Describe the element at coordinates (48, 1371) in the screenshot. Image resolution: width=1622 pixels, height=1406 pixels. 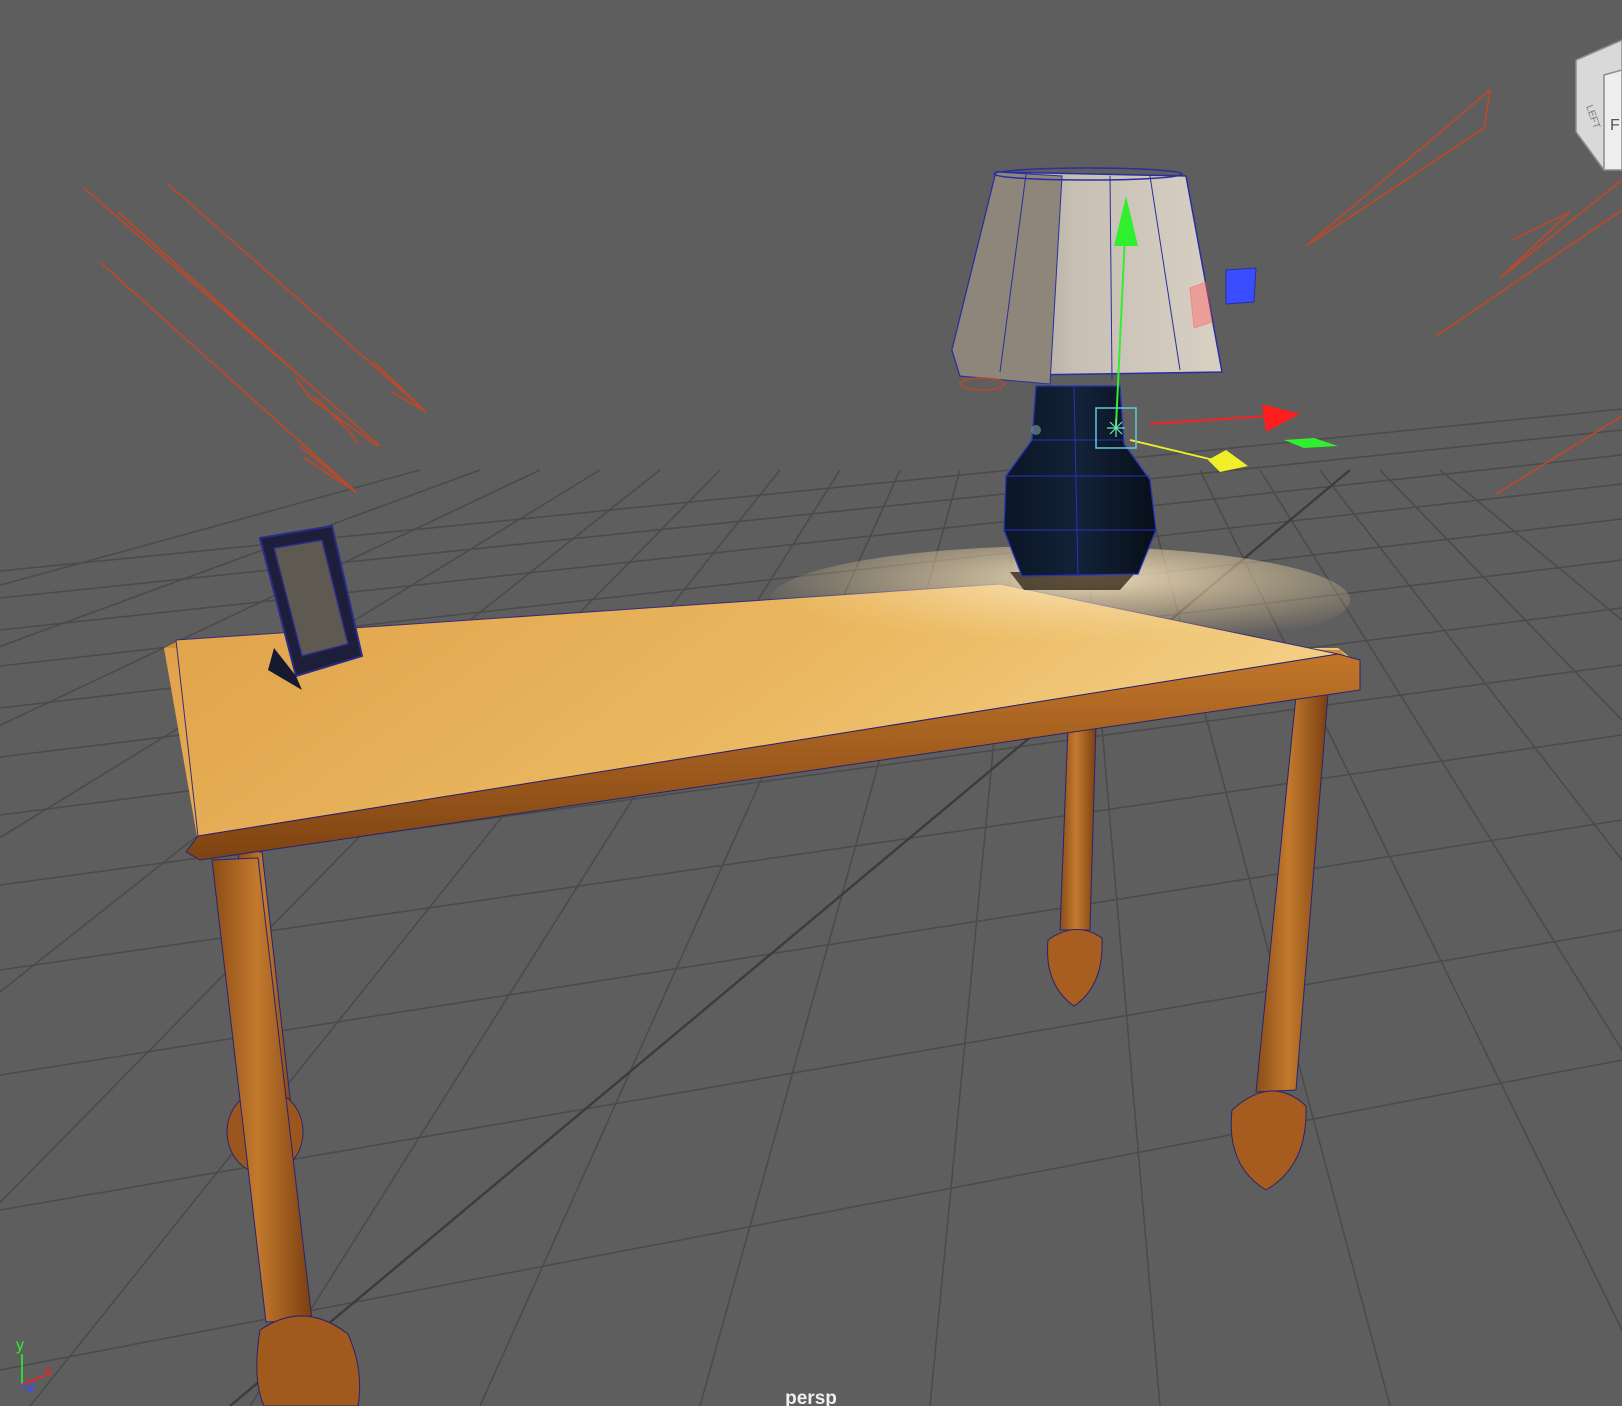
I see `axis-x-label: x` at that location.